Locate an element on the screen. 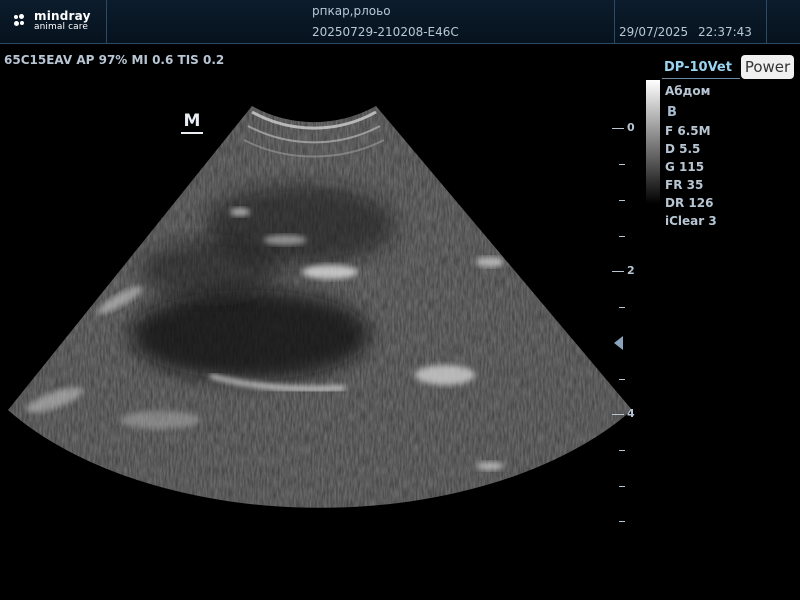  brand-name: mindray is located at coordinates (62, 16).